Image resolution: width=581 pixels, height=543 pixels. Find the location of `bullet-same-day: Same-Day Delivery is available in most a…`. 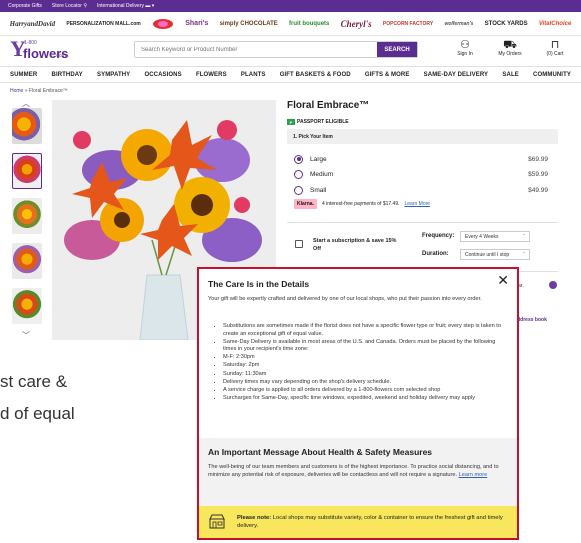

bullet-same-day: Same-Day Delivery is available in most a… is located at coordinates (365, 346).